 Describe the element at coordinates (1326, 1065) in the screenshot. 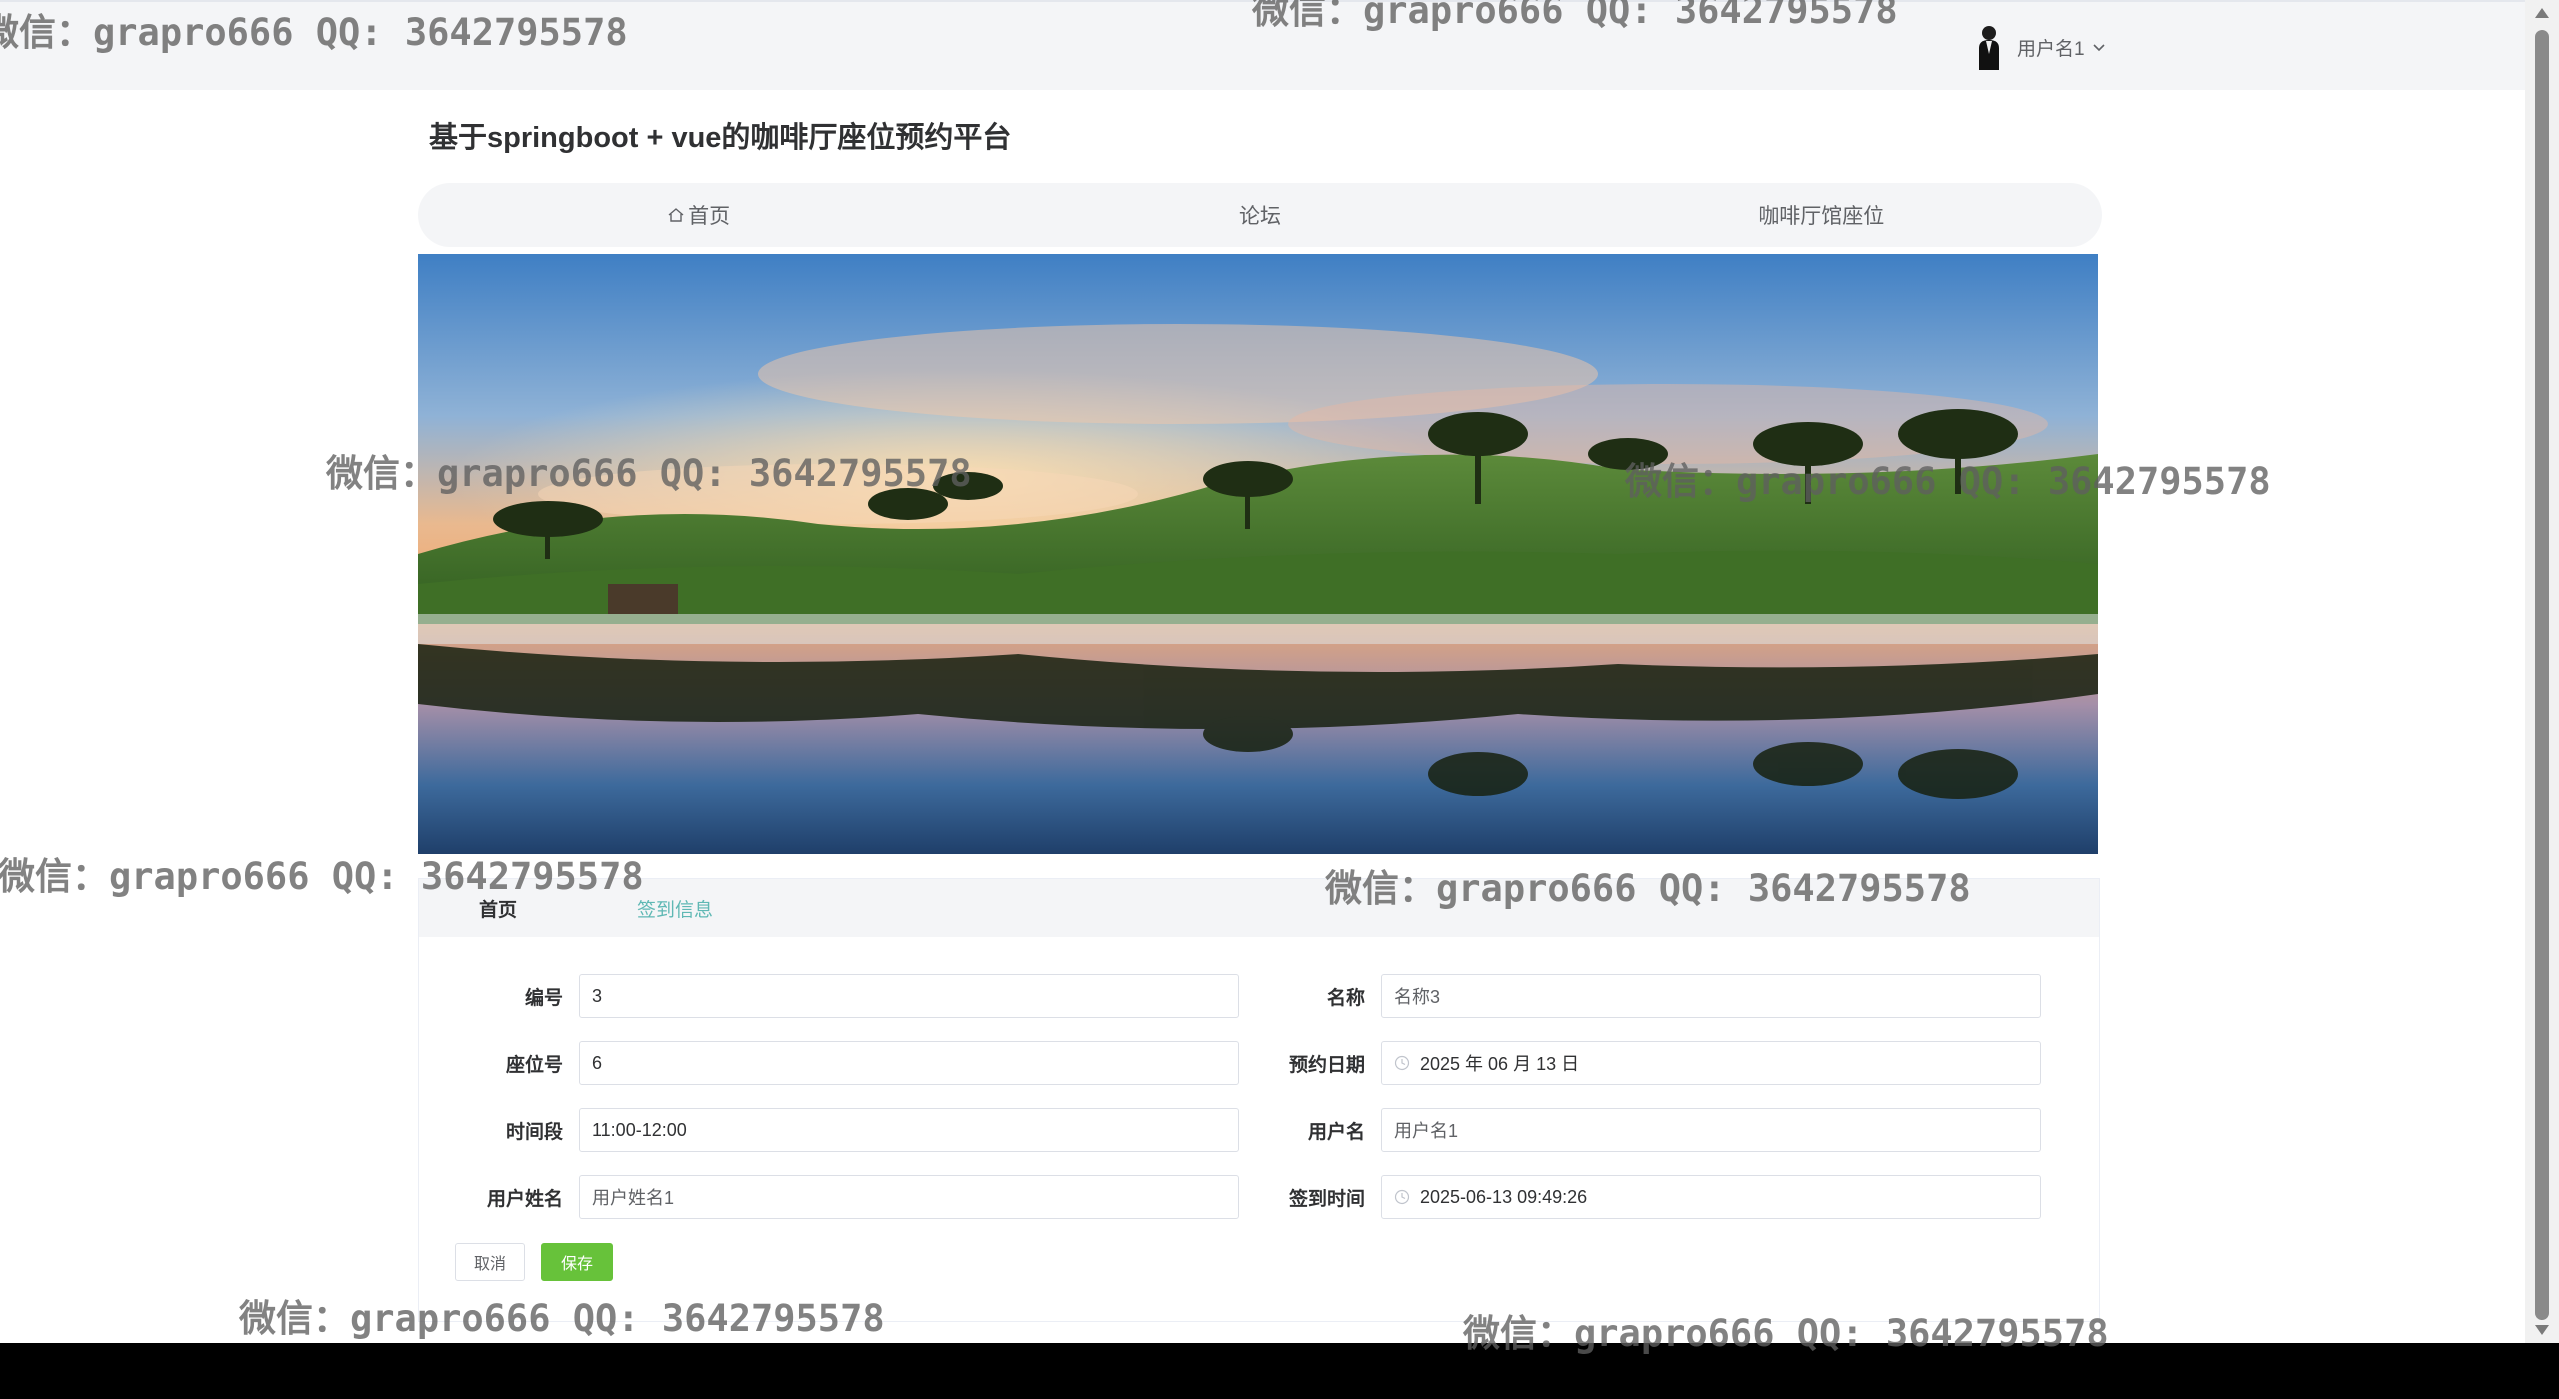

I see `field-label: 预约日期` at that location.